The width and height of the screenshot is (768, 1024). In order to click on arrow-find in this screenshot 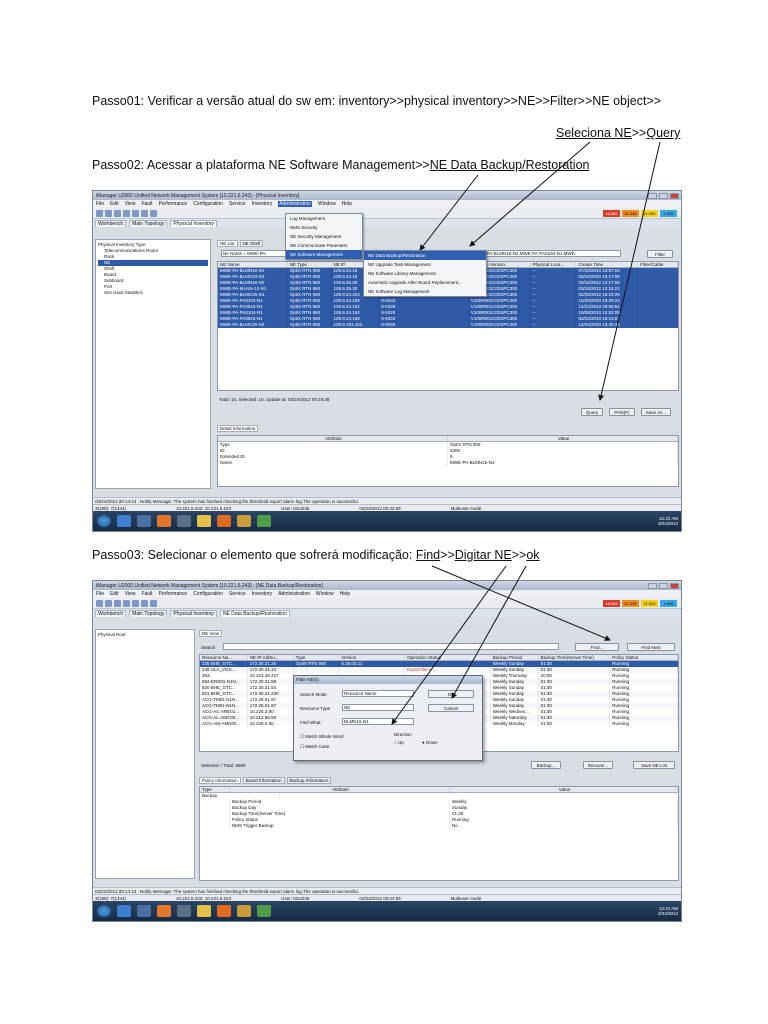, I will do `click(521, 603)`.